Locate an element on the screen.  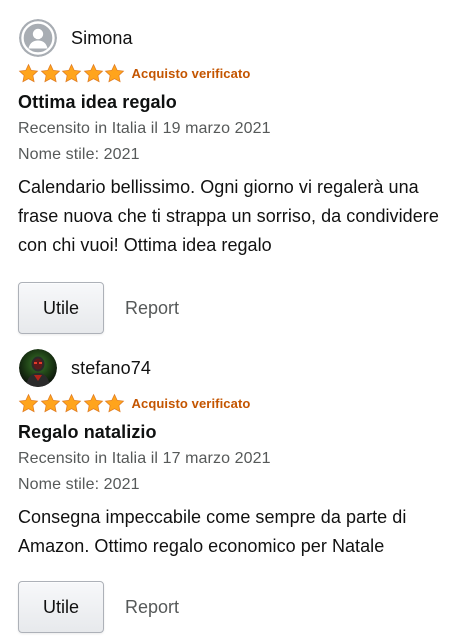
review-author-name: Simona is located at coordinates (102, 38).